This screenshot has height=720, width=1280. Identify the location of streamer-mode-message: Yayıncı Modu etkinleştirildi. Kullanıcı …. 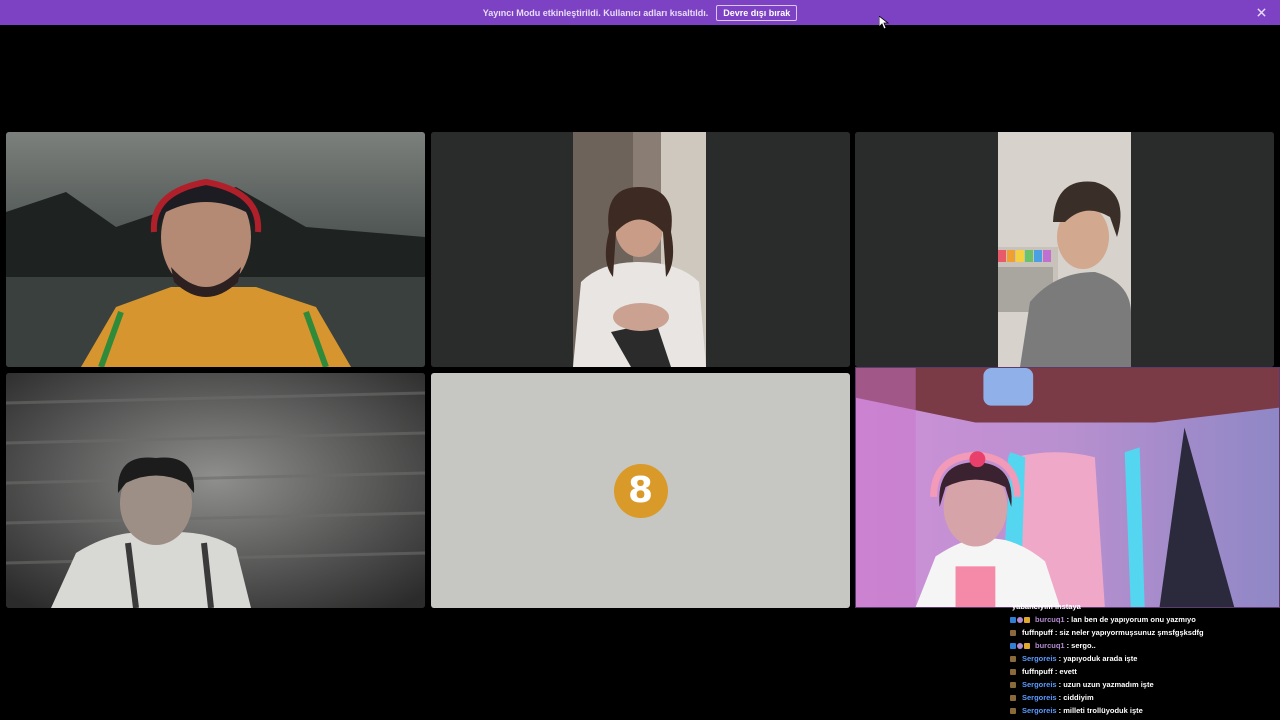
(595, 12).